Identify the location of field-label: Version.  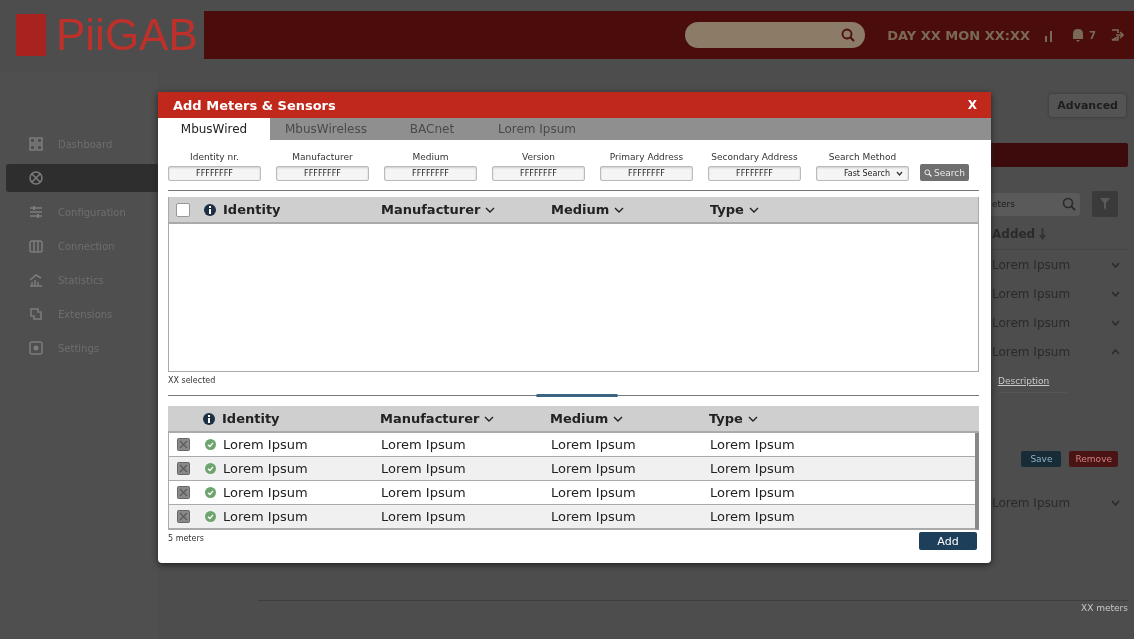
(538, 157).